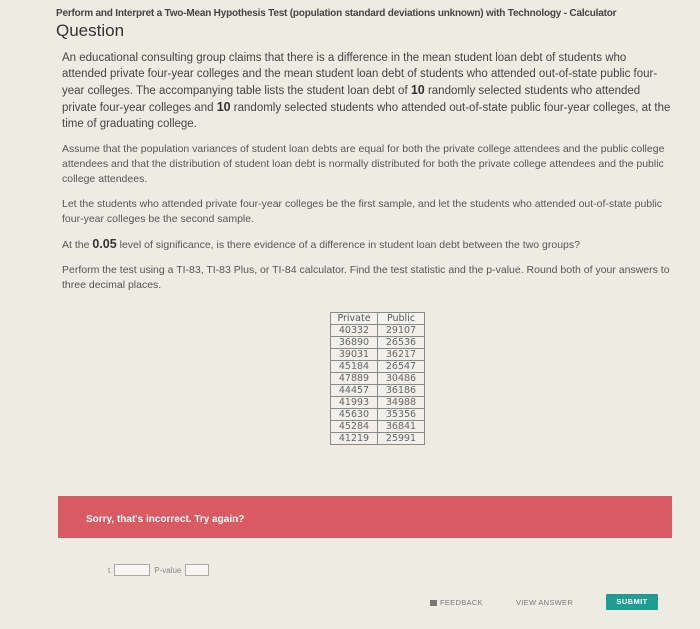 Image resolution: width=700 pixels, height=629 pixels. I want to click on table-cell: 36186, so click(401, 390).